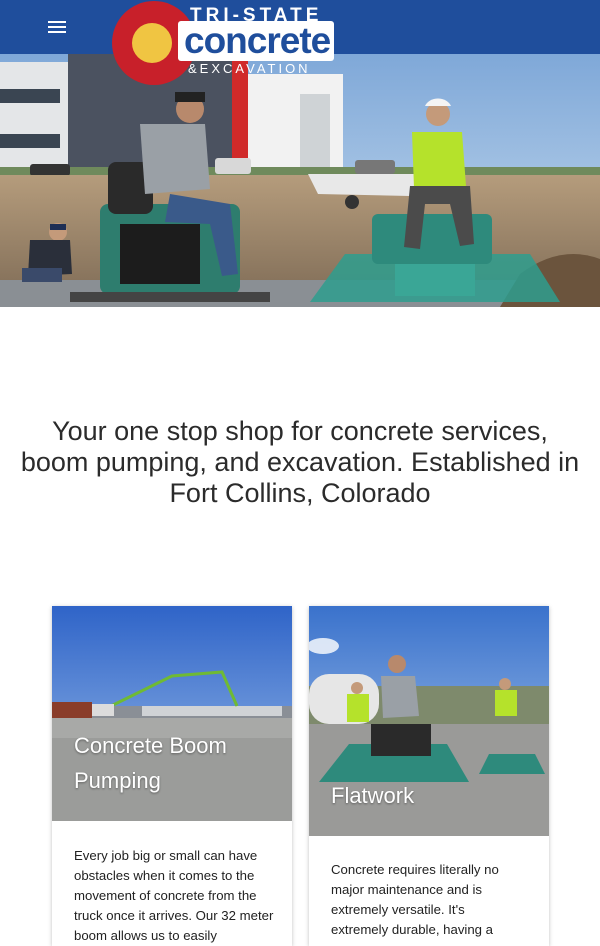  Describe the element at coordinates (59, 27) in the screenshot. I see `hamburger-menu-icon` at that location.